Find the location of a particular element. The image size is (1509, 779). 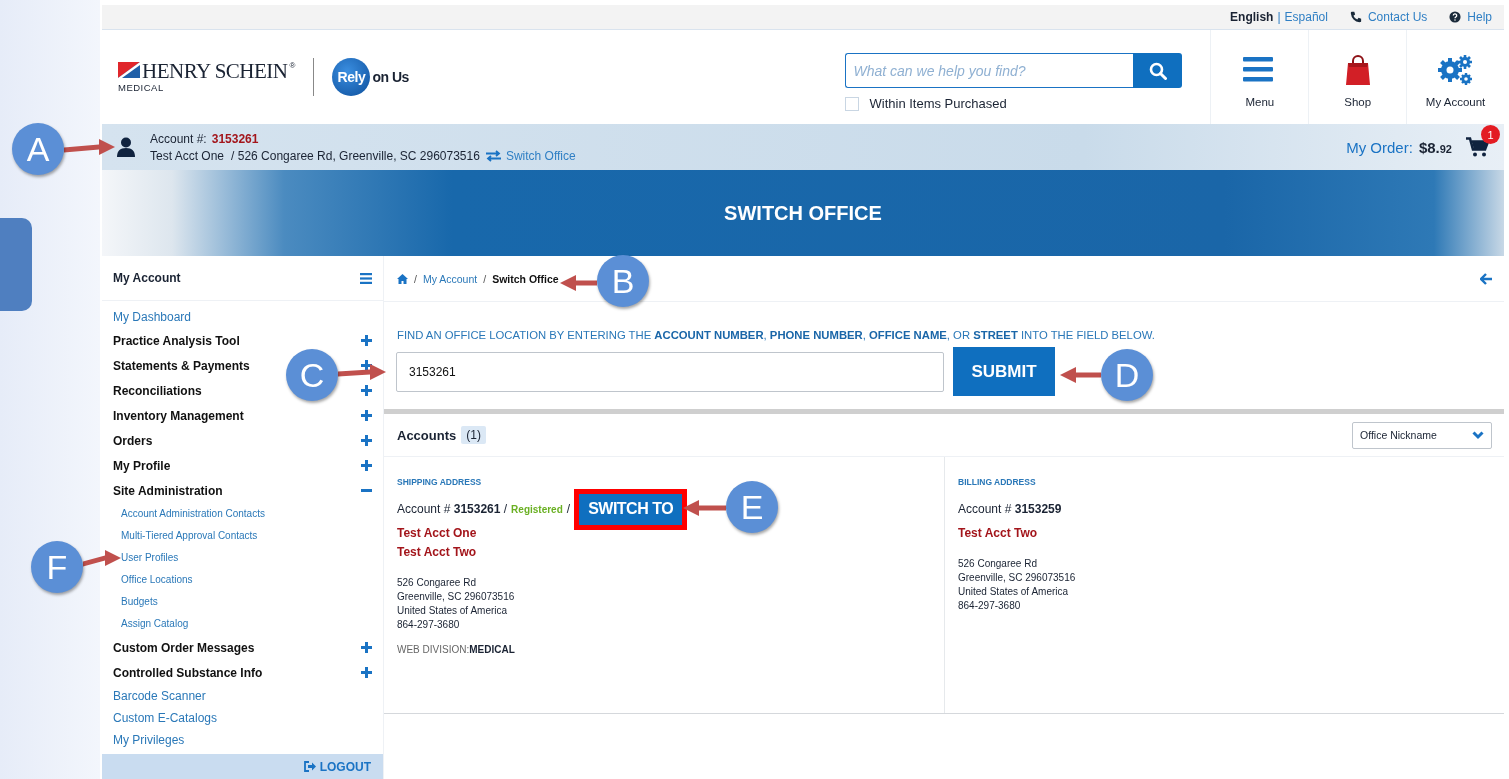

sidebar-subitem: User Profiles is located at coordinates (150, 558).